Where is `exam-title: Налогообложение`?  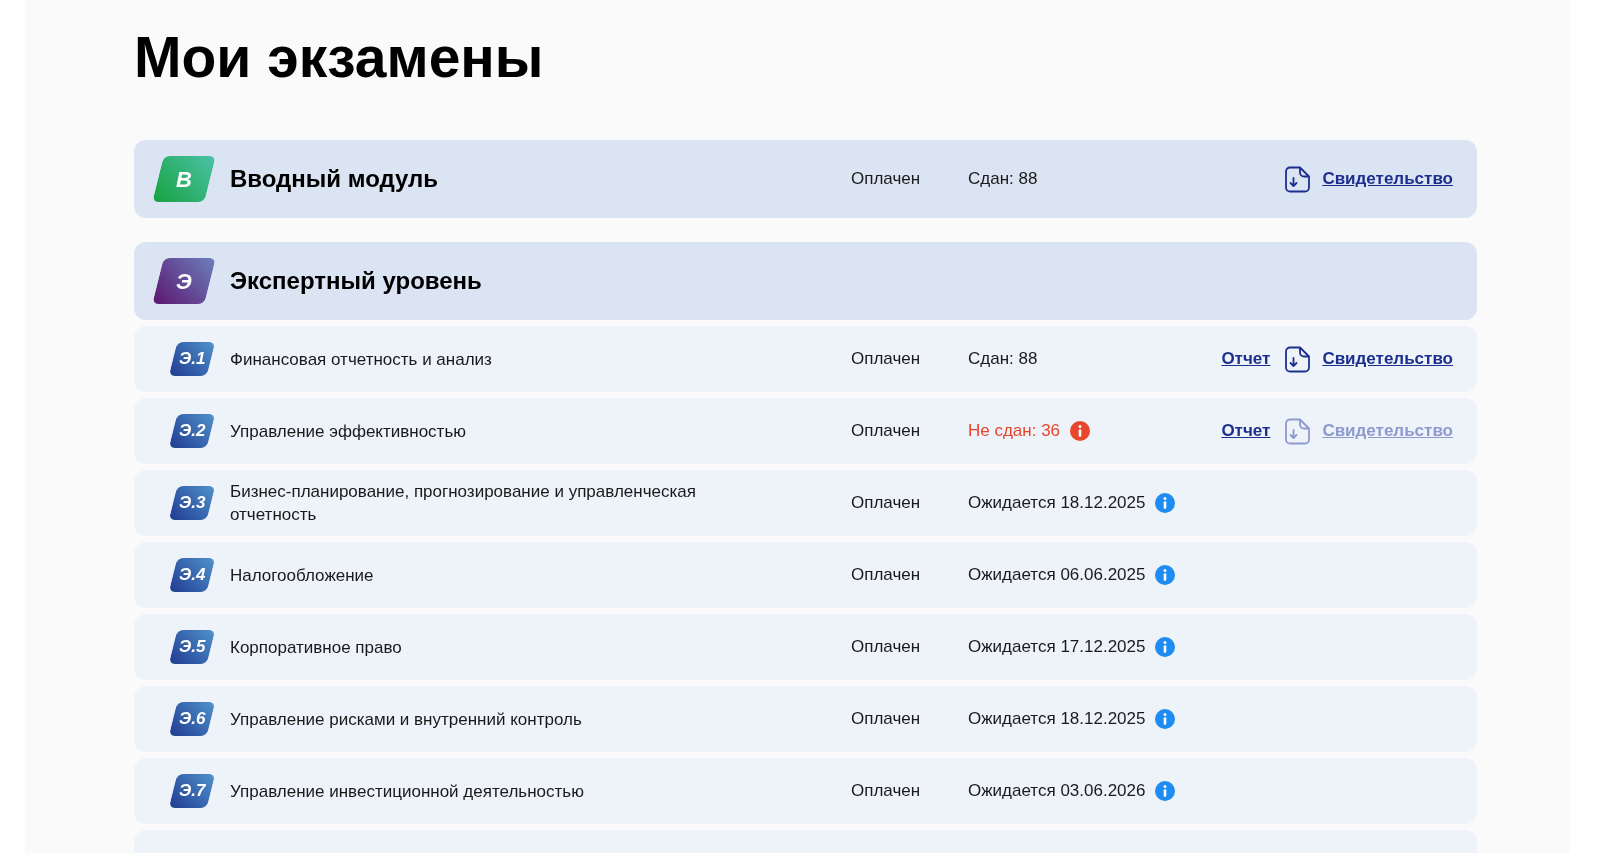
exam-title: Налогообложение is located at coordinates (302, 575).